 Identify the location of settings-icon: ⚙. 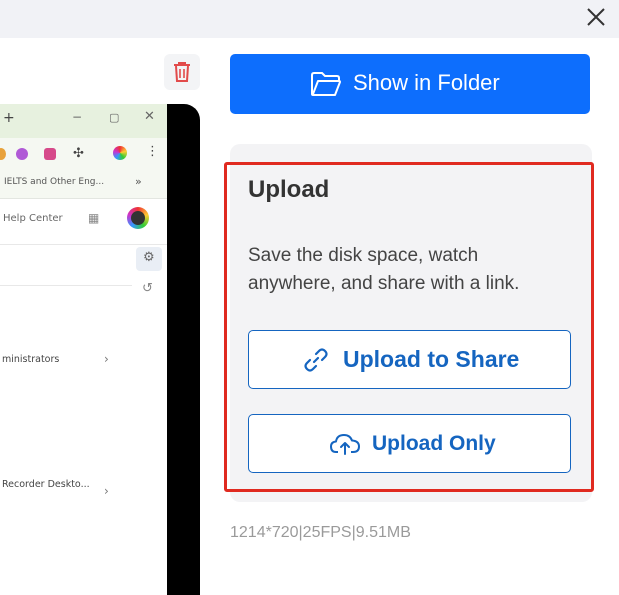
(149, 259).